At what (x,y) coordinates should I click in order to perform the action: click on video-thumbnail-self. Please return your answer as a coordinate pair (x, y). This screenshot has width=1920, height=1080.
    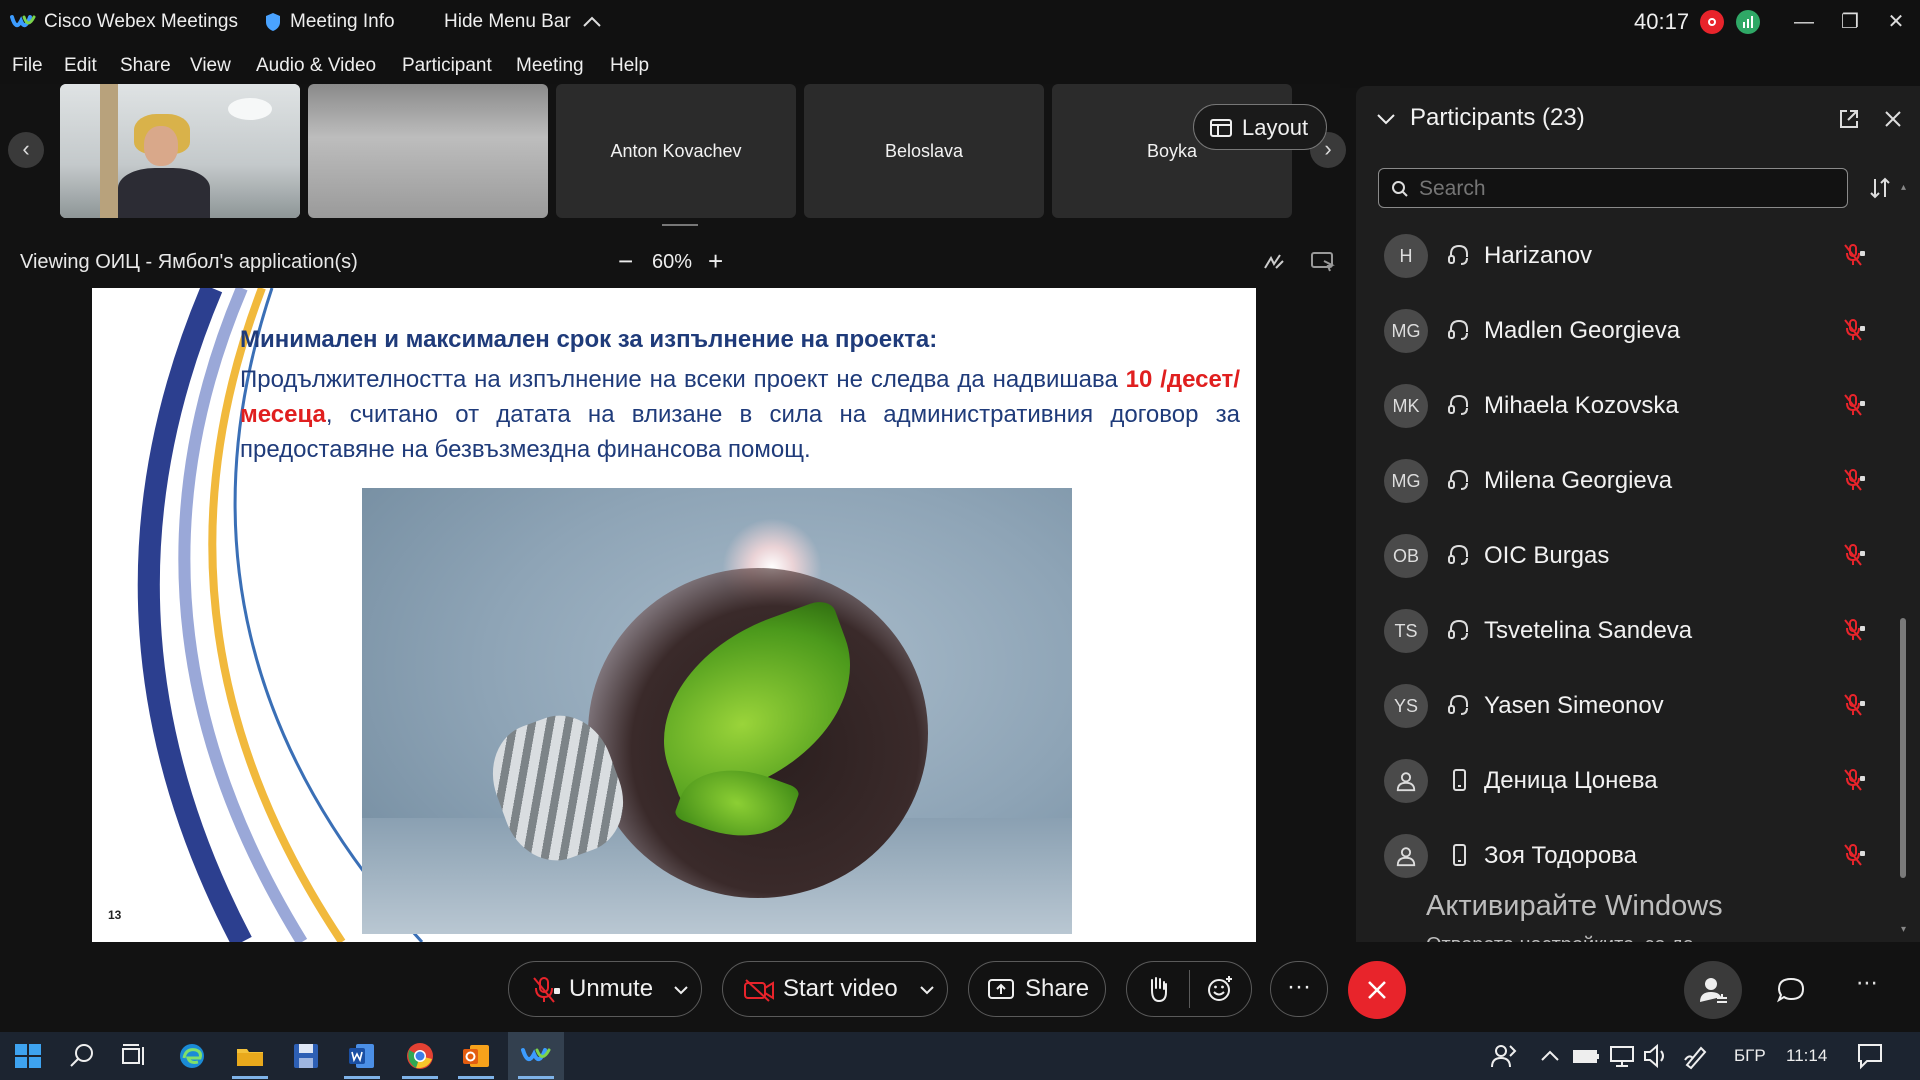
    Looking at the image, I should click on (180, 151).